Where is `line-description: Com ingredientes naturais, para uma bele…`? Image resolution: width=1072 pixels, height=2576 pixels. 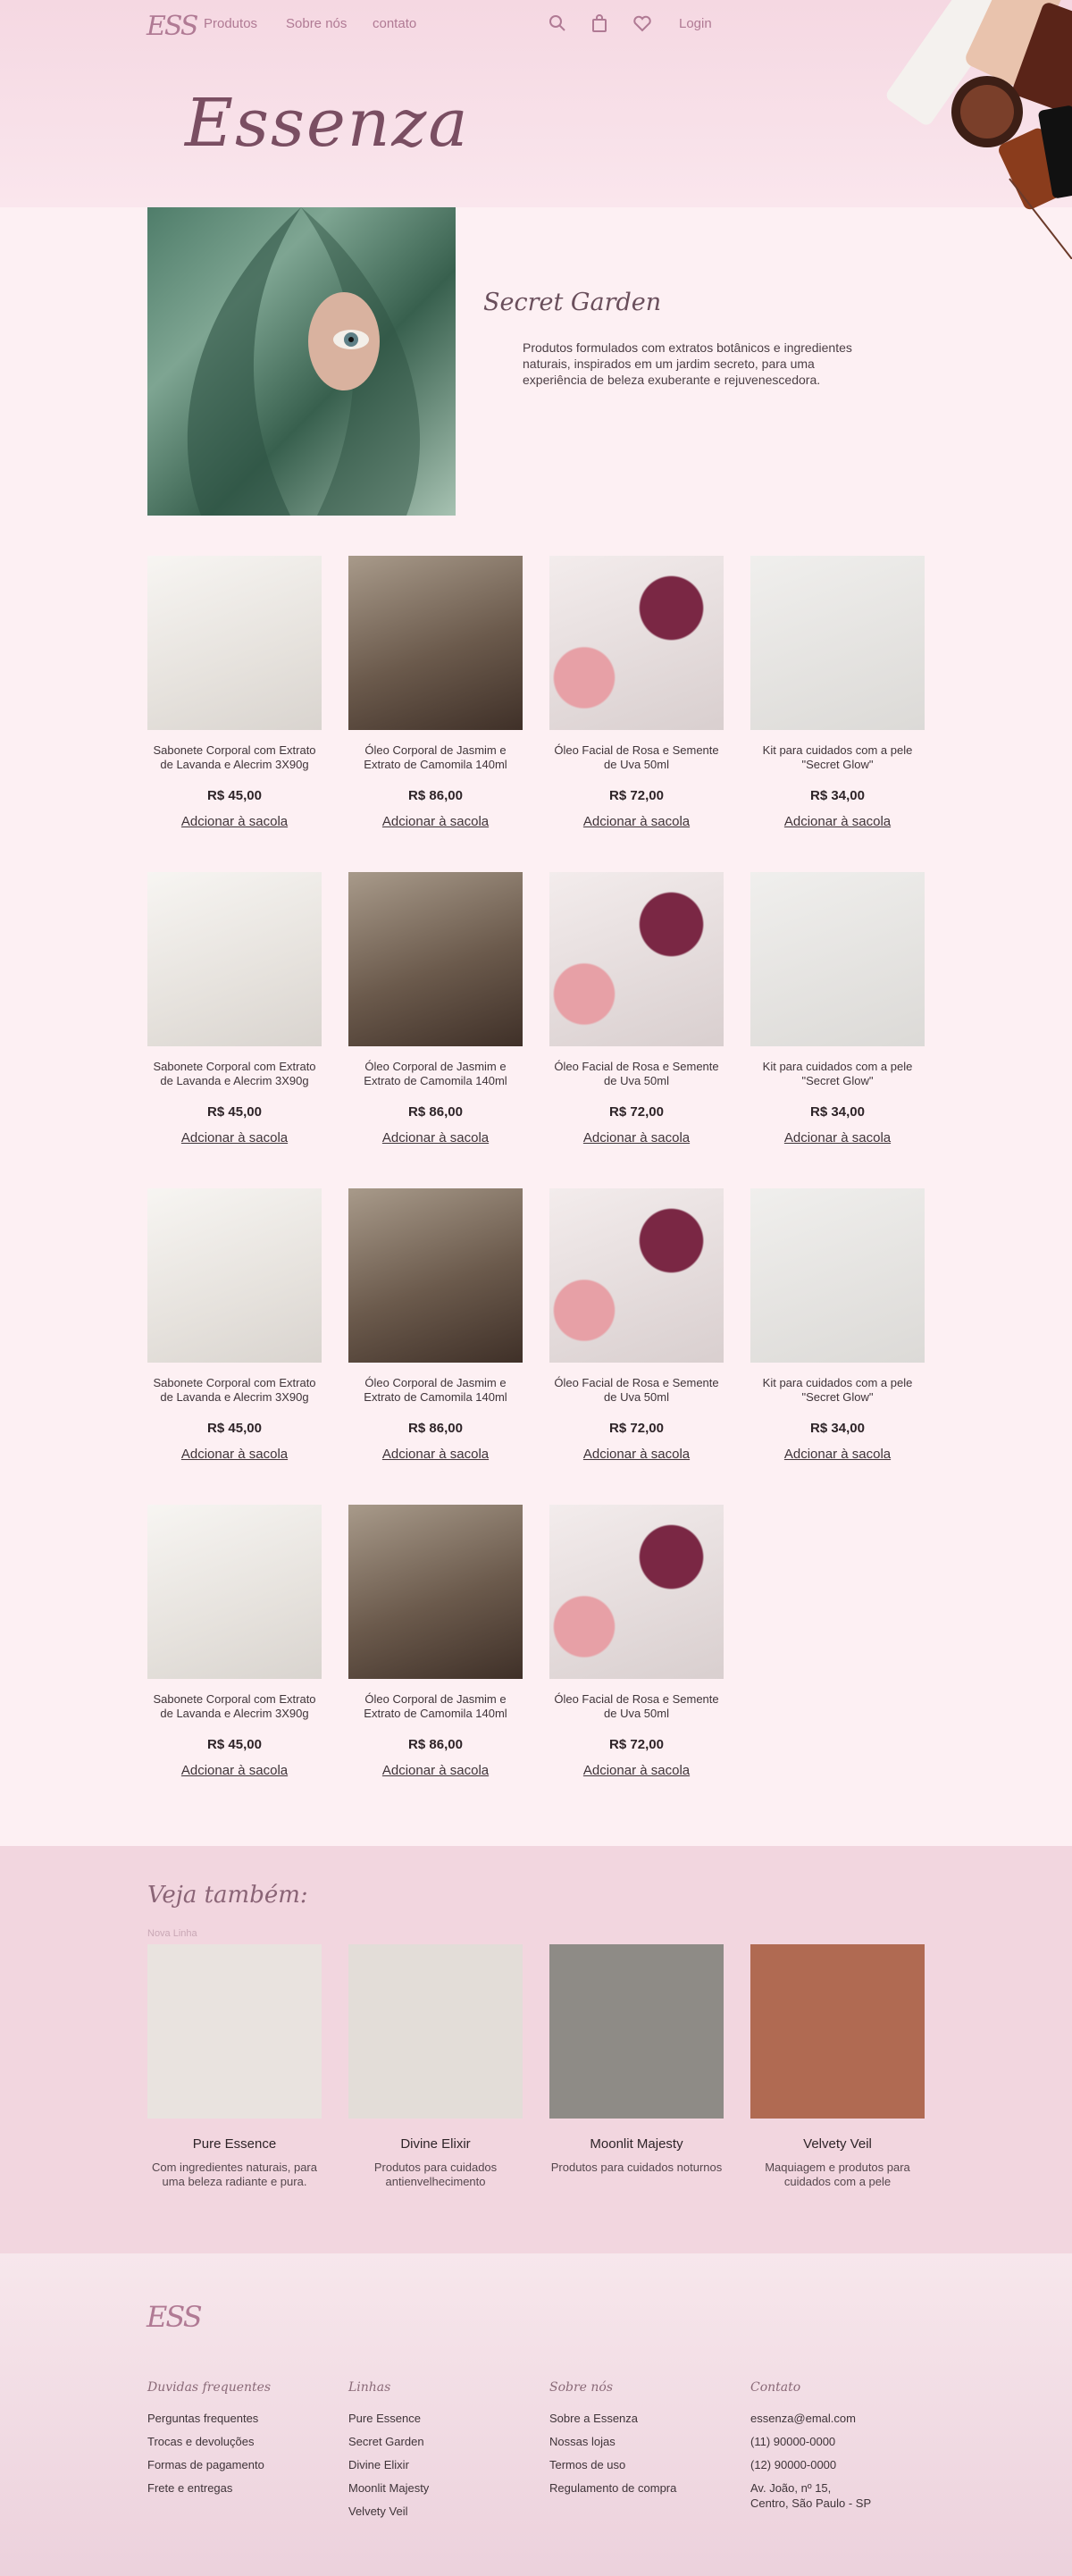
line-description: Com ingredientes naturais, para uma bele… is located at coordinates (234, 2174).